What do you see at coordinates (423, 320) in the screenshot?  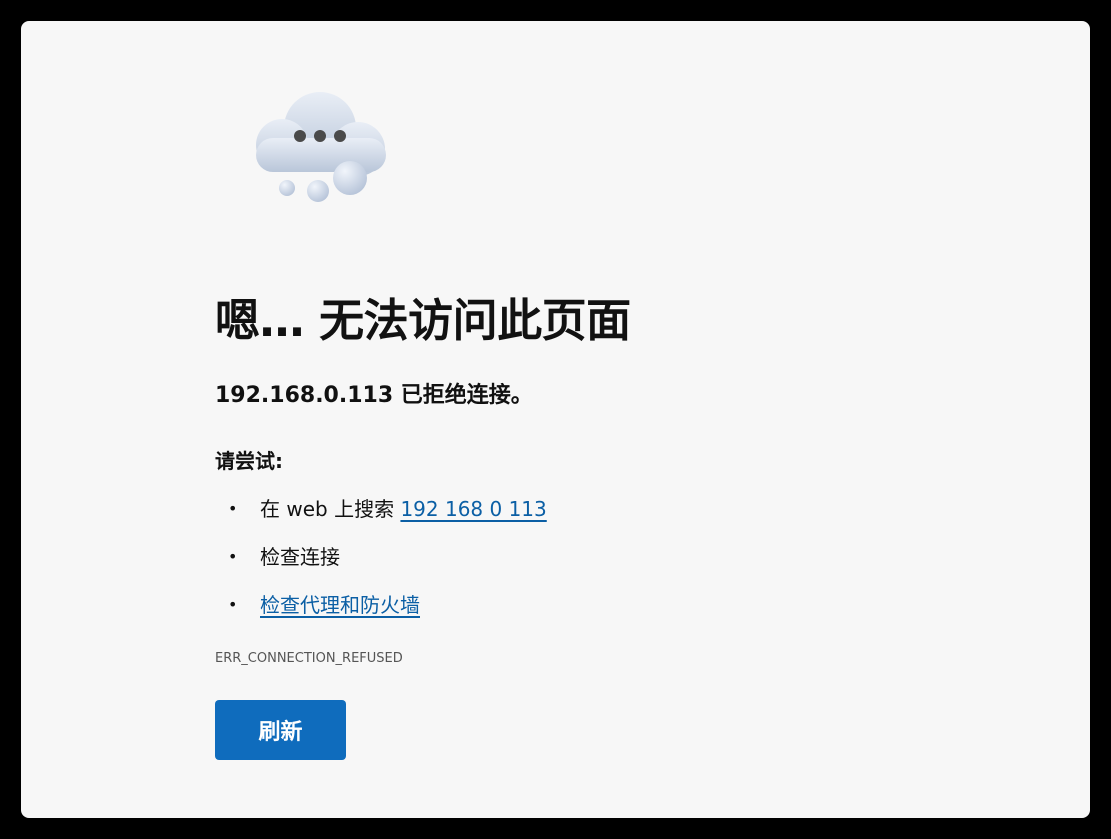 I see `page-title: 嗯… 无法访问此页面` at bounding box center [423, 320].